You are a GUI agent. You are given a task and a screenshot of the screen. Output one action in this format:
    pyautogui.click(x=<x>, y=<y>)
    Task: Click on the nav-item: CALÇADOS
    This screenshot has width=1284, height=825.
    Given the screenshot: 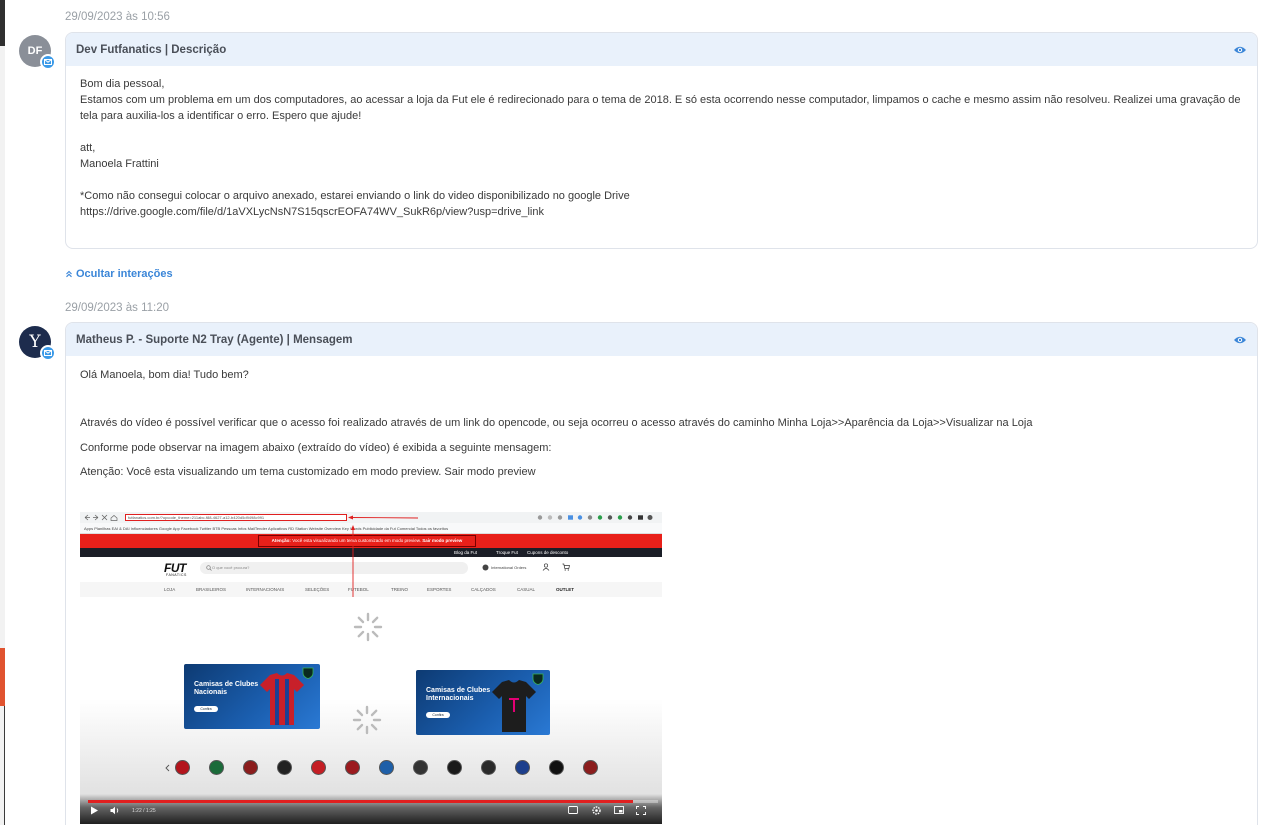 What is the action you would take?
    pyautogui.click(x=483, y=589)
    